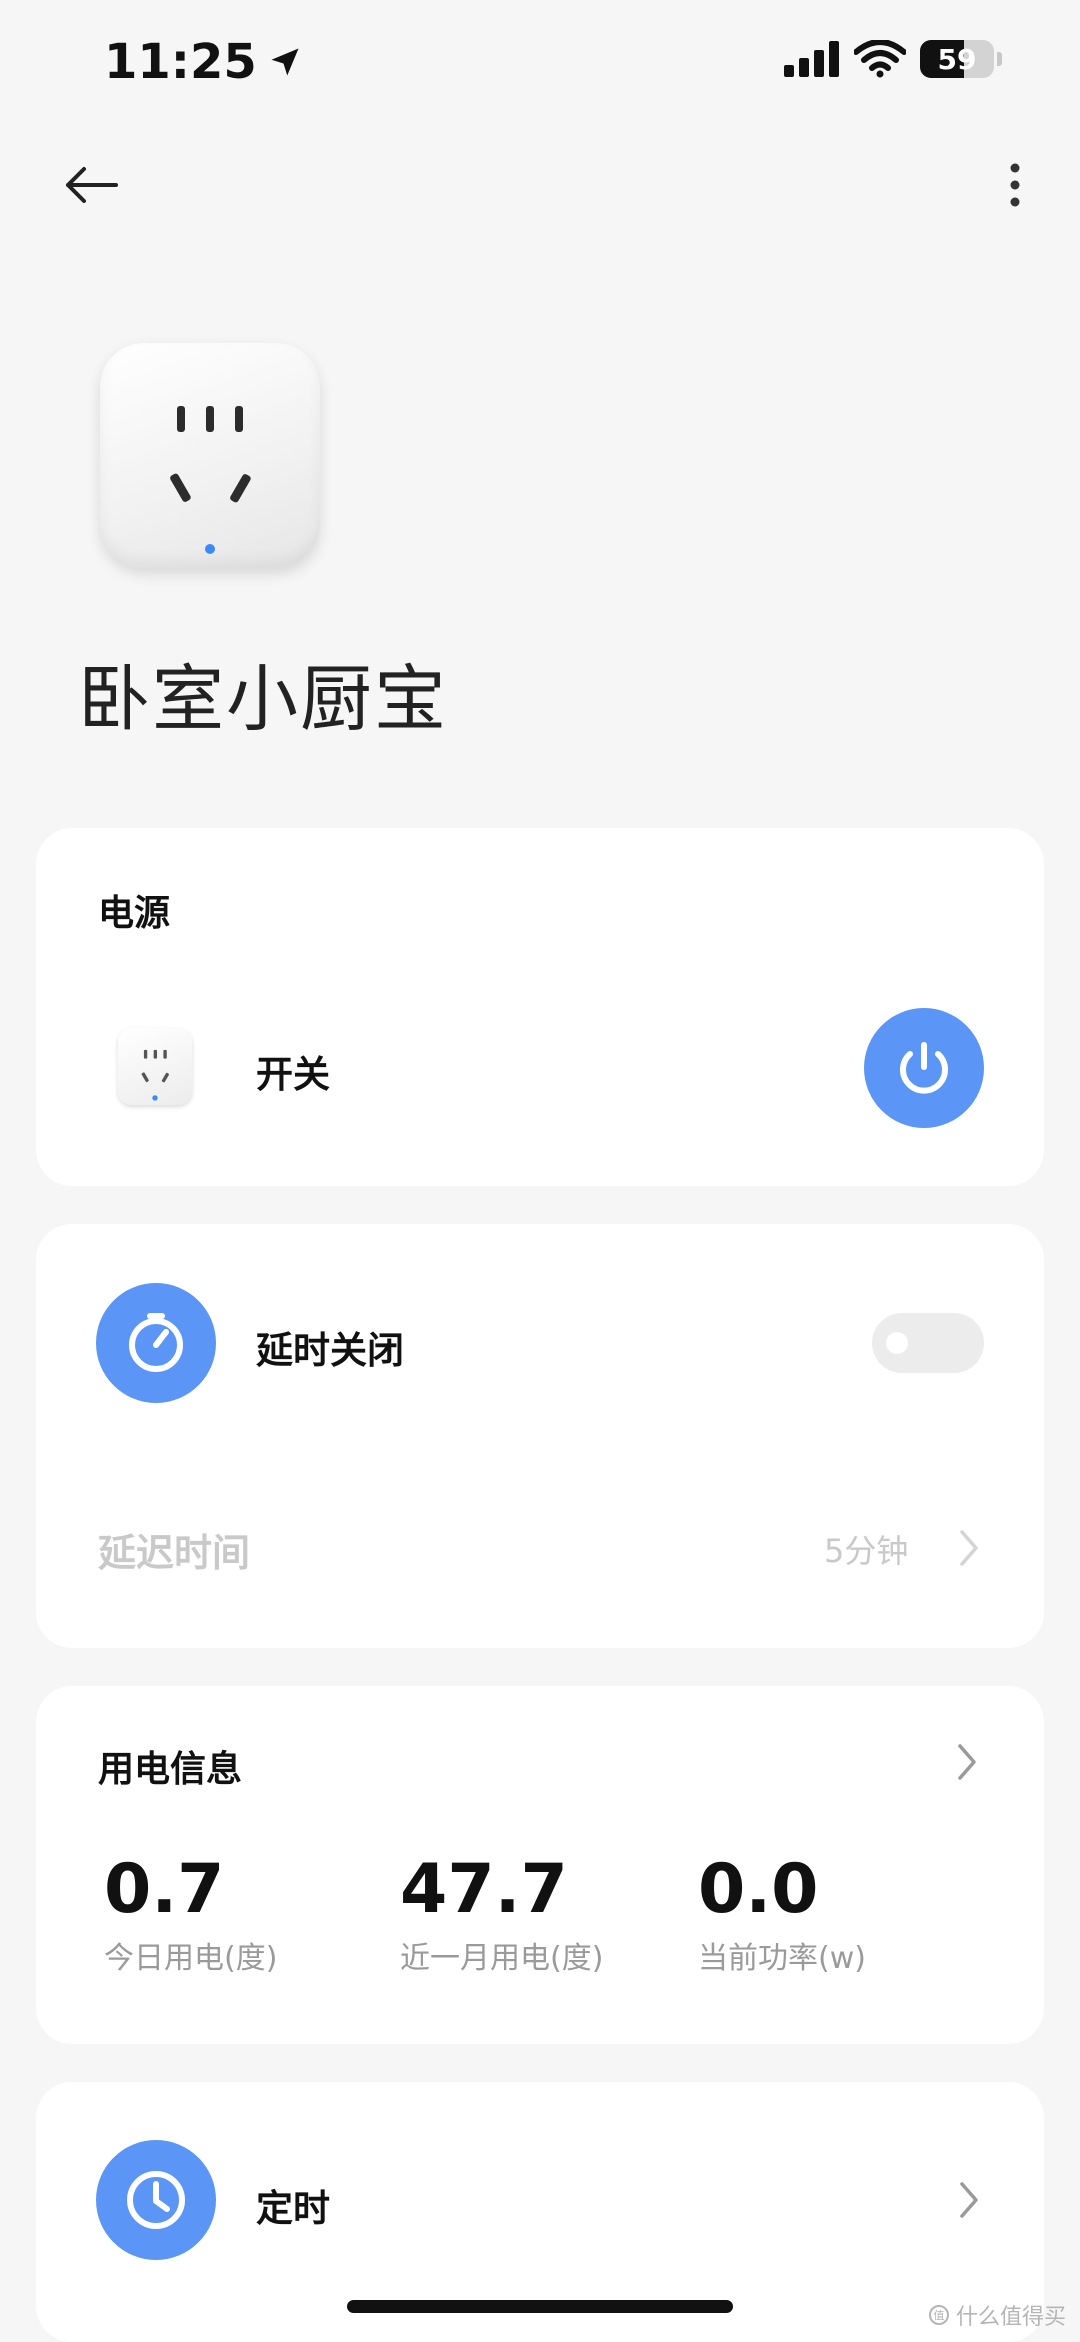 This screenshot has height=2342, width=1080. I want to click on clock-icon-badge, so click(156, 2200).